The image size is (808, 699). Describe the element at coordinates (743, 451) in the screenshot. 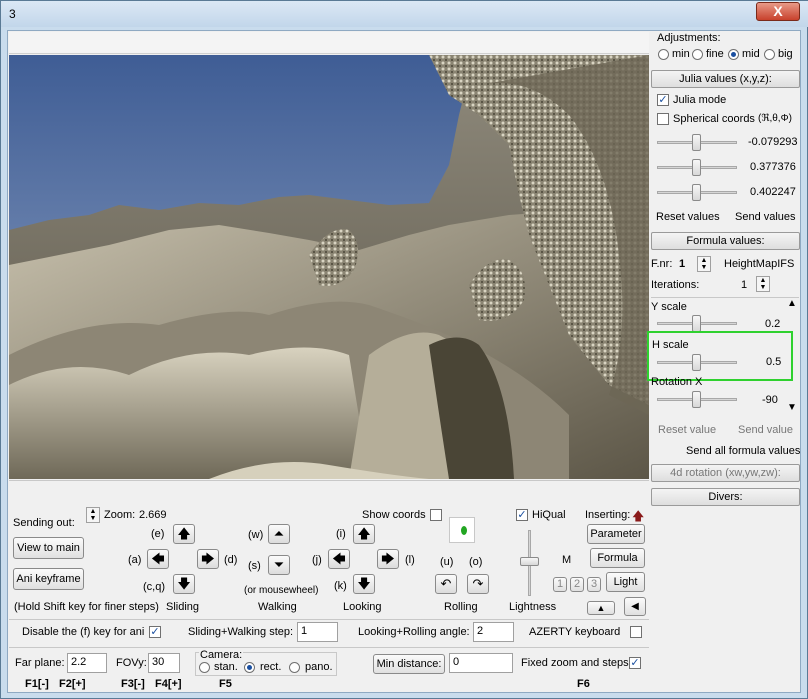

I see `send-all-formula-button: Send all formula values` at that location.